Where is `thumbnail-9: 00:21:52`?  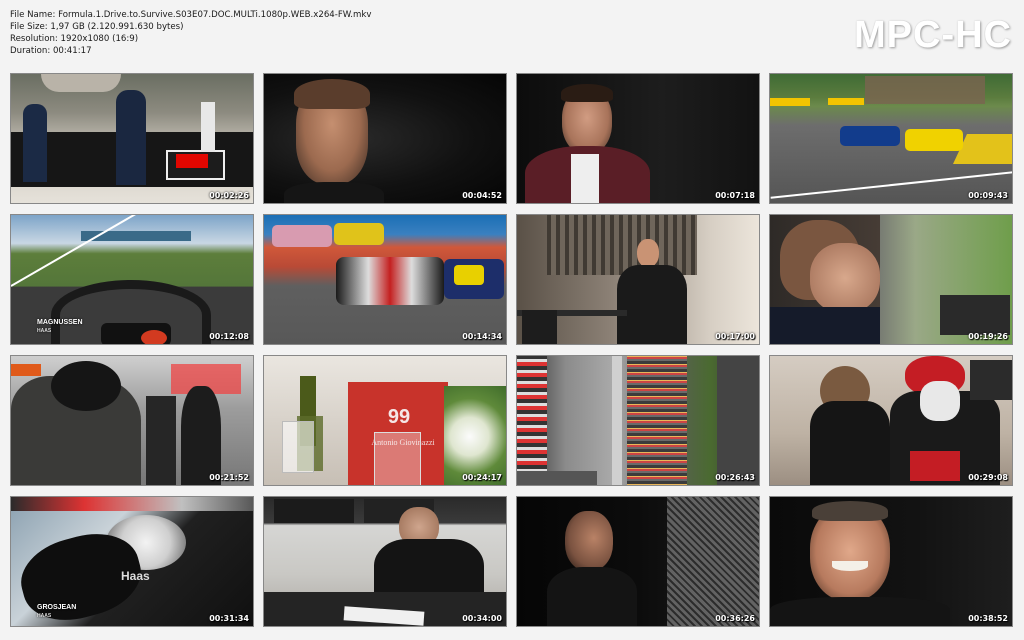 thumbnail-9: 00:21:52 is located at coordinates (132, 420).